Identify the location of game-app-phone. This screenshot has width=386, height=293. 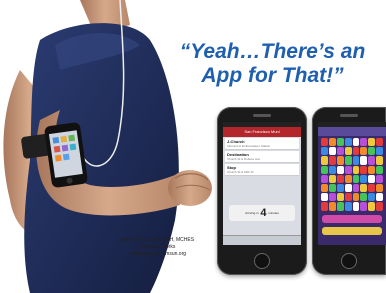
(349, 191).